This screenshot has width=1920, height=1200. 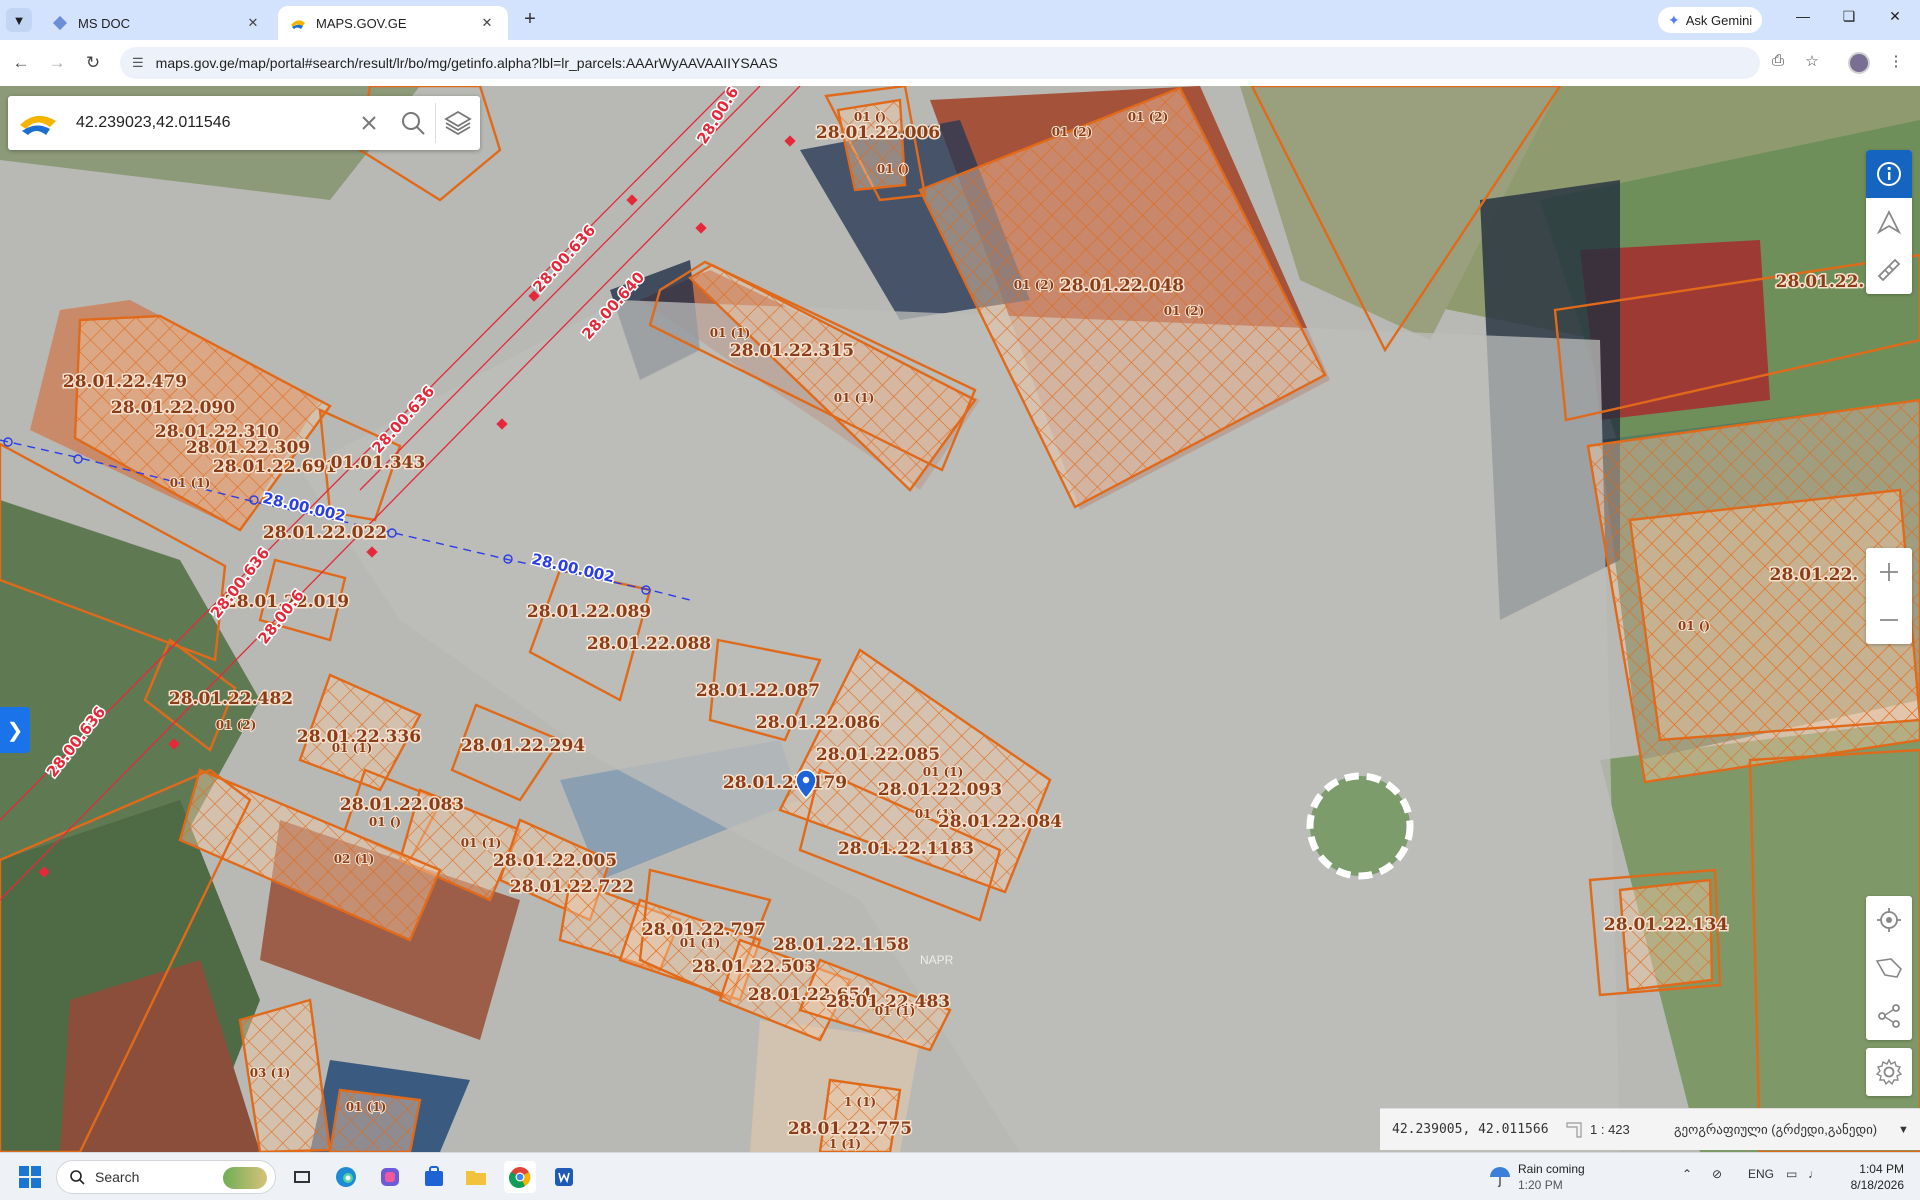 What do you see at coordinates (1791, 1174) in the screenshot?
I see `display-icon: ▭` at bounding box center [1791, 1174].